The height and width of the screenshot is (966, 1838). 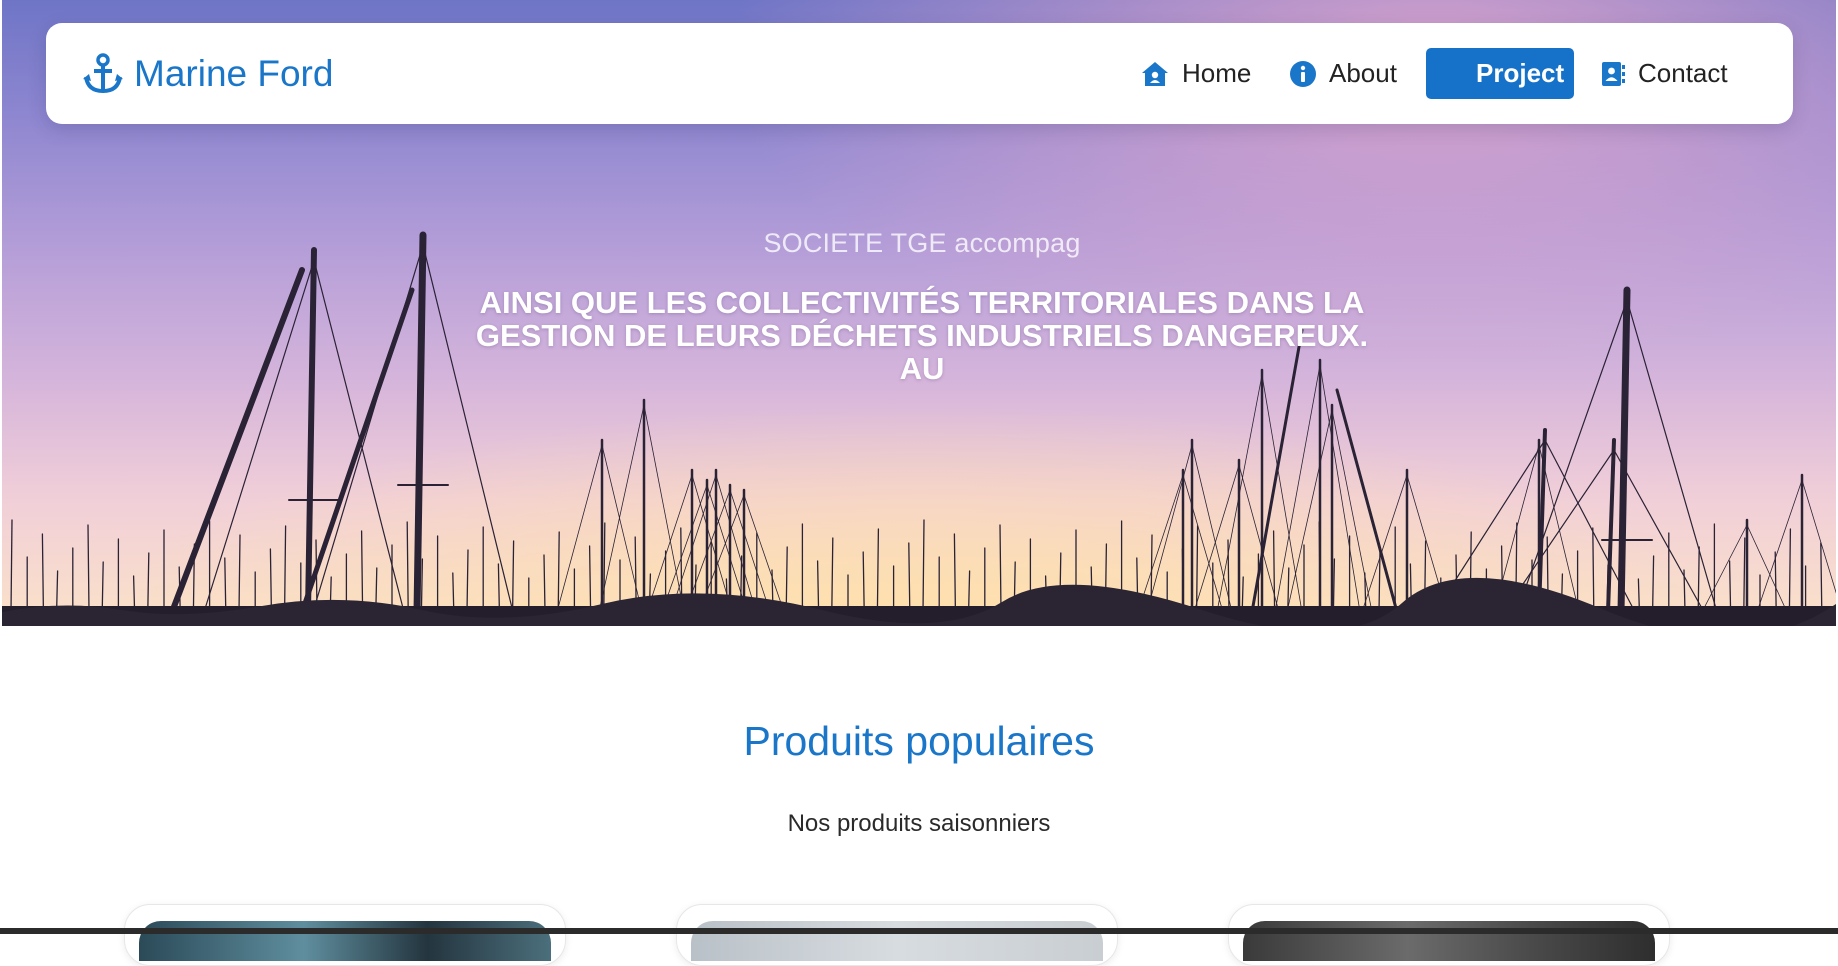 I want to click on hero-headline-line: AU, so click(x=922, y=368).